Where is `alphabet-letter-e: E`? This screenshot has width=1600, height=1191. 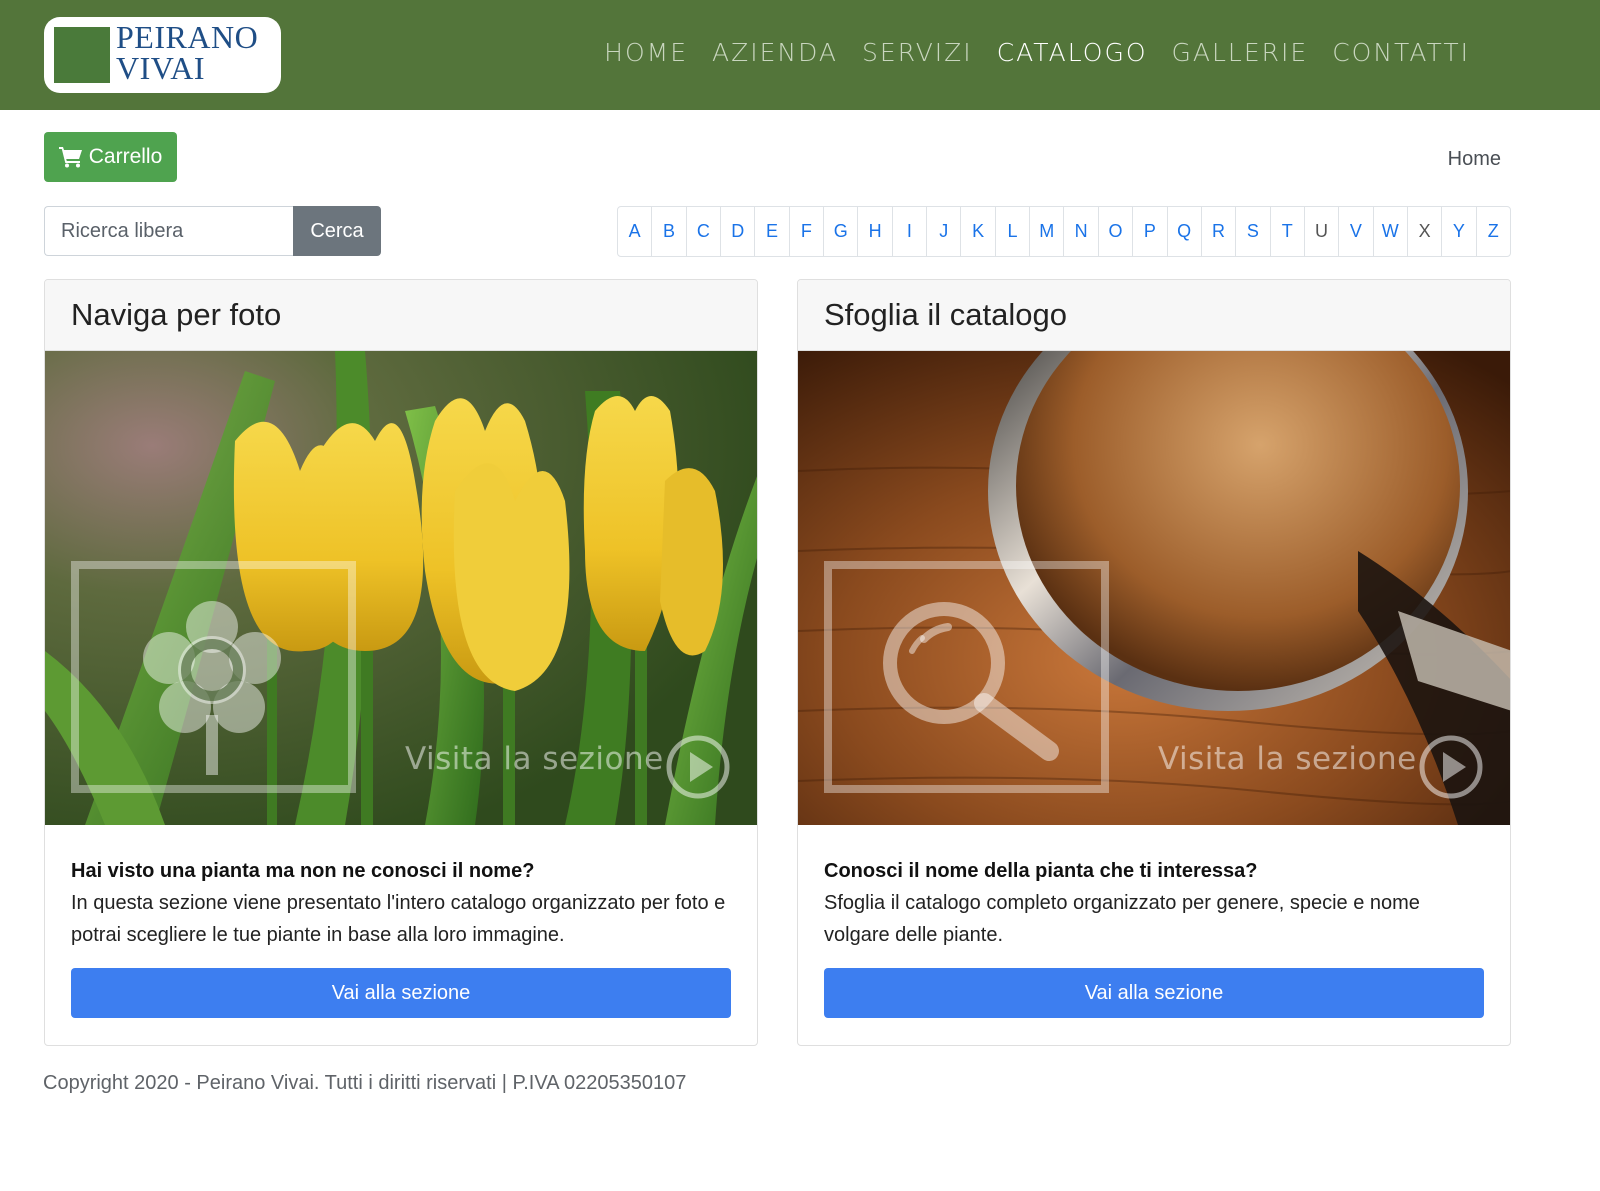 alphabet-letter-e: E is located at coordinates (772, 231).